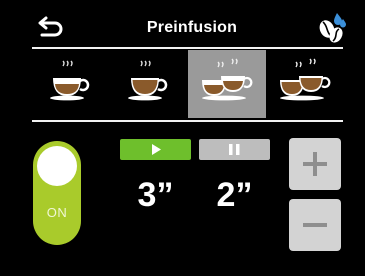  What do you see at coordinates (155, 195) in the screenshot?
I see `play-time-value: 3”` at bounding box center [155, 195].